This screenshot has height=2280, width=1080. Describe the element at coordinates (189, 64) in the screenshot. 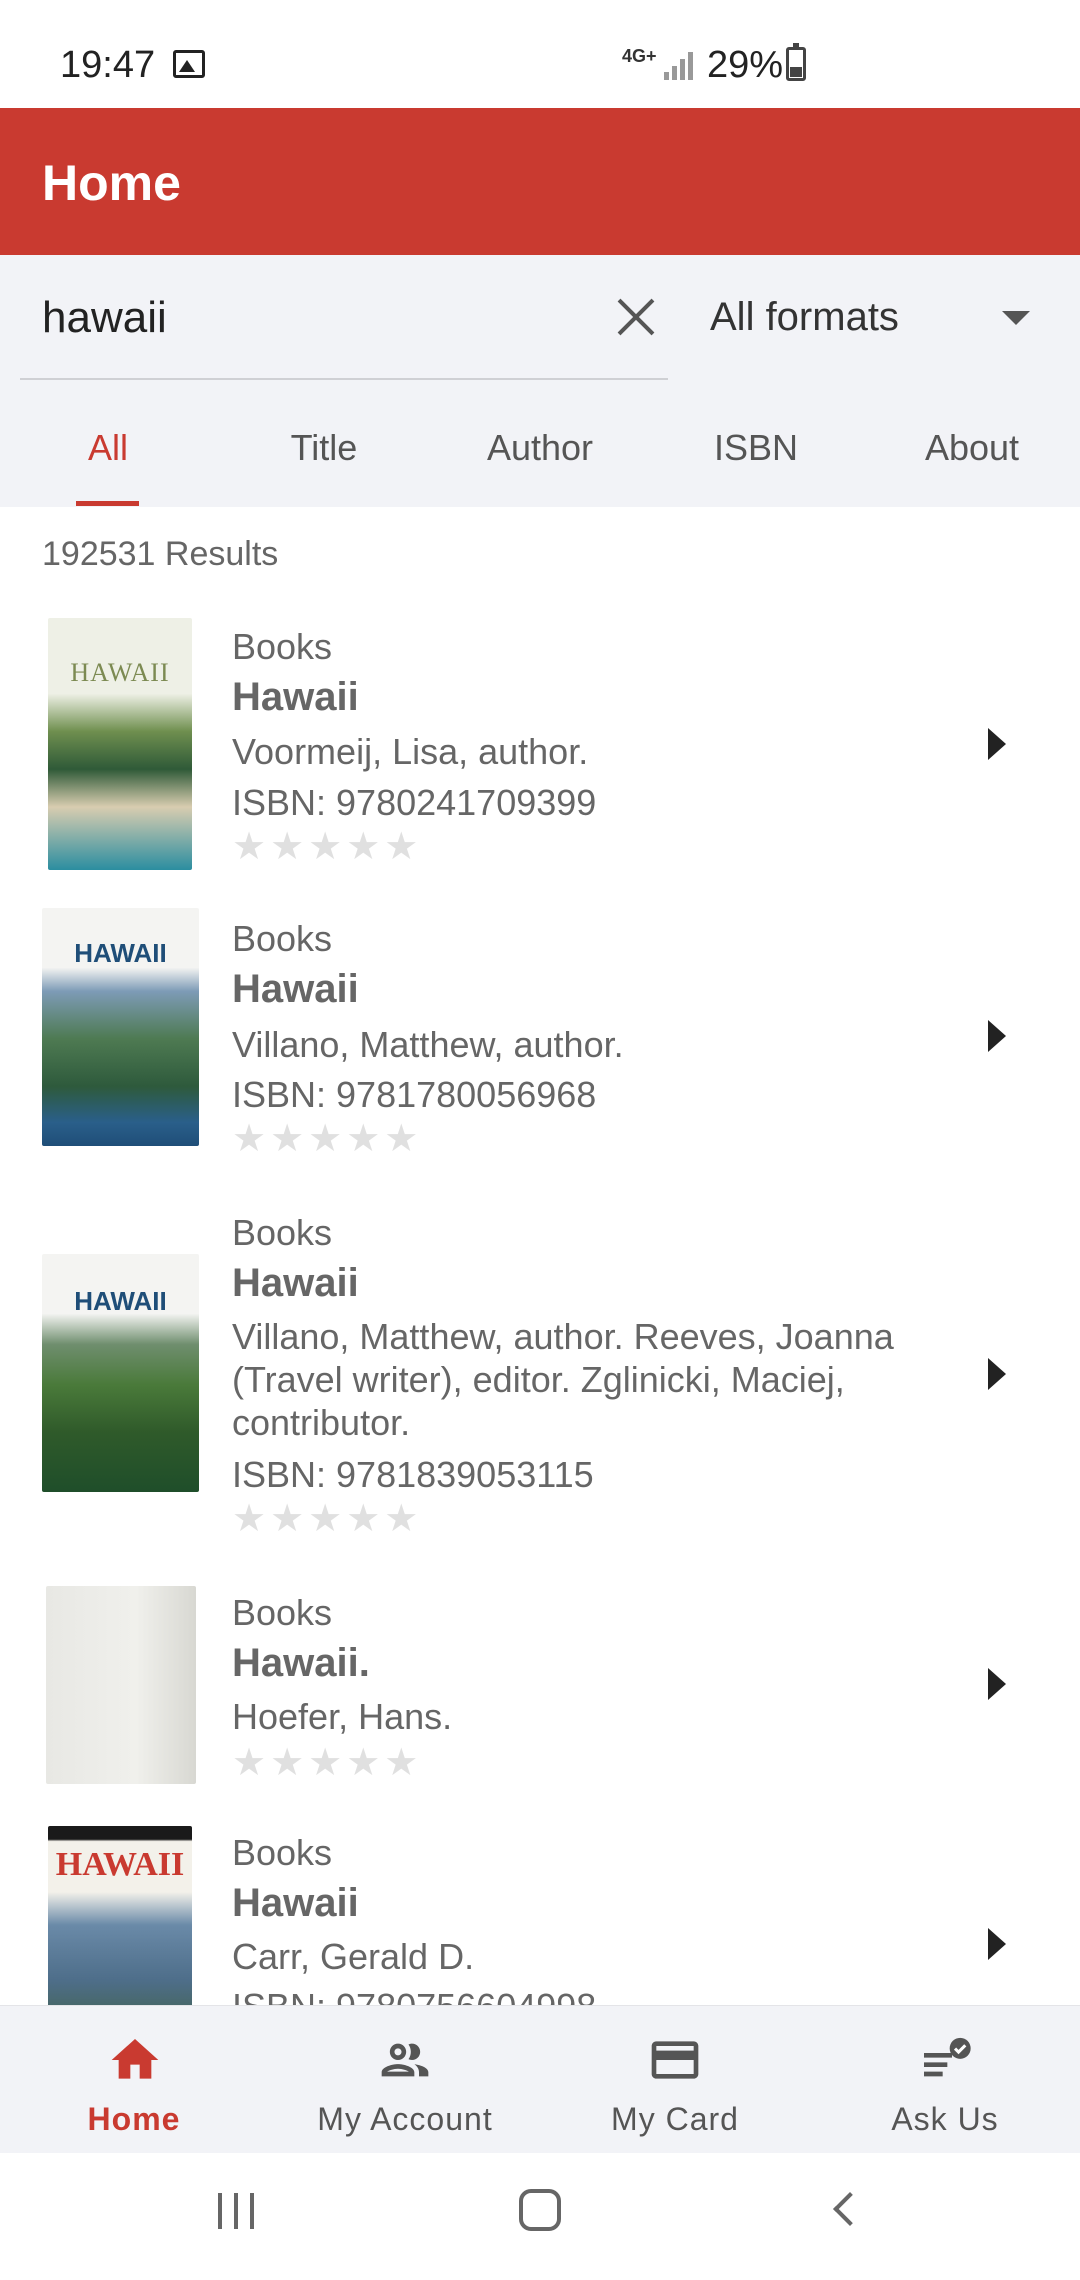

I see `gallery-notification-icon` at that location.